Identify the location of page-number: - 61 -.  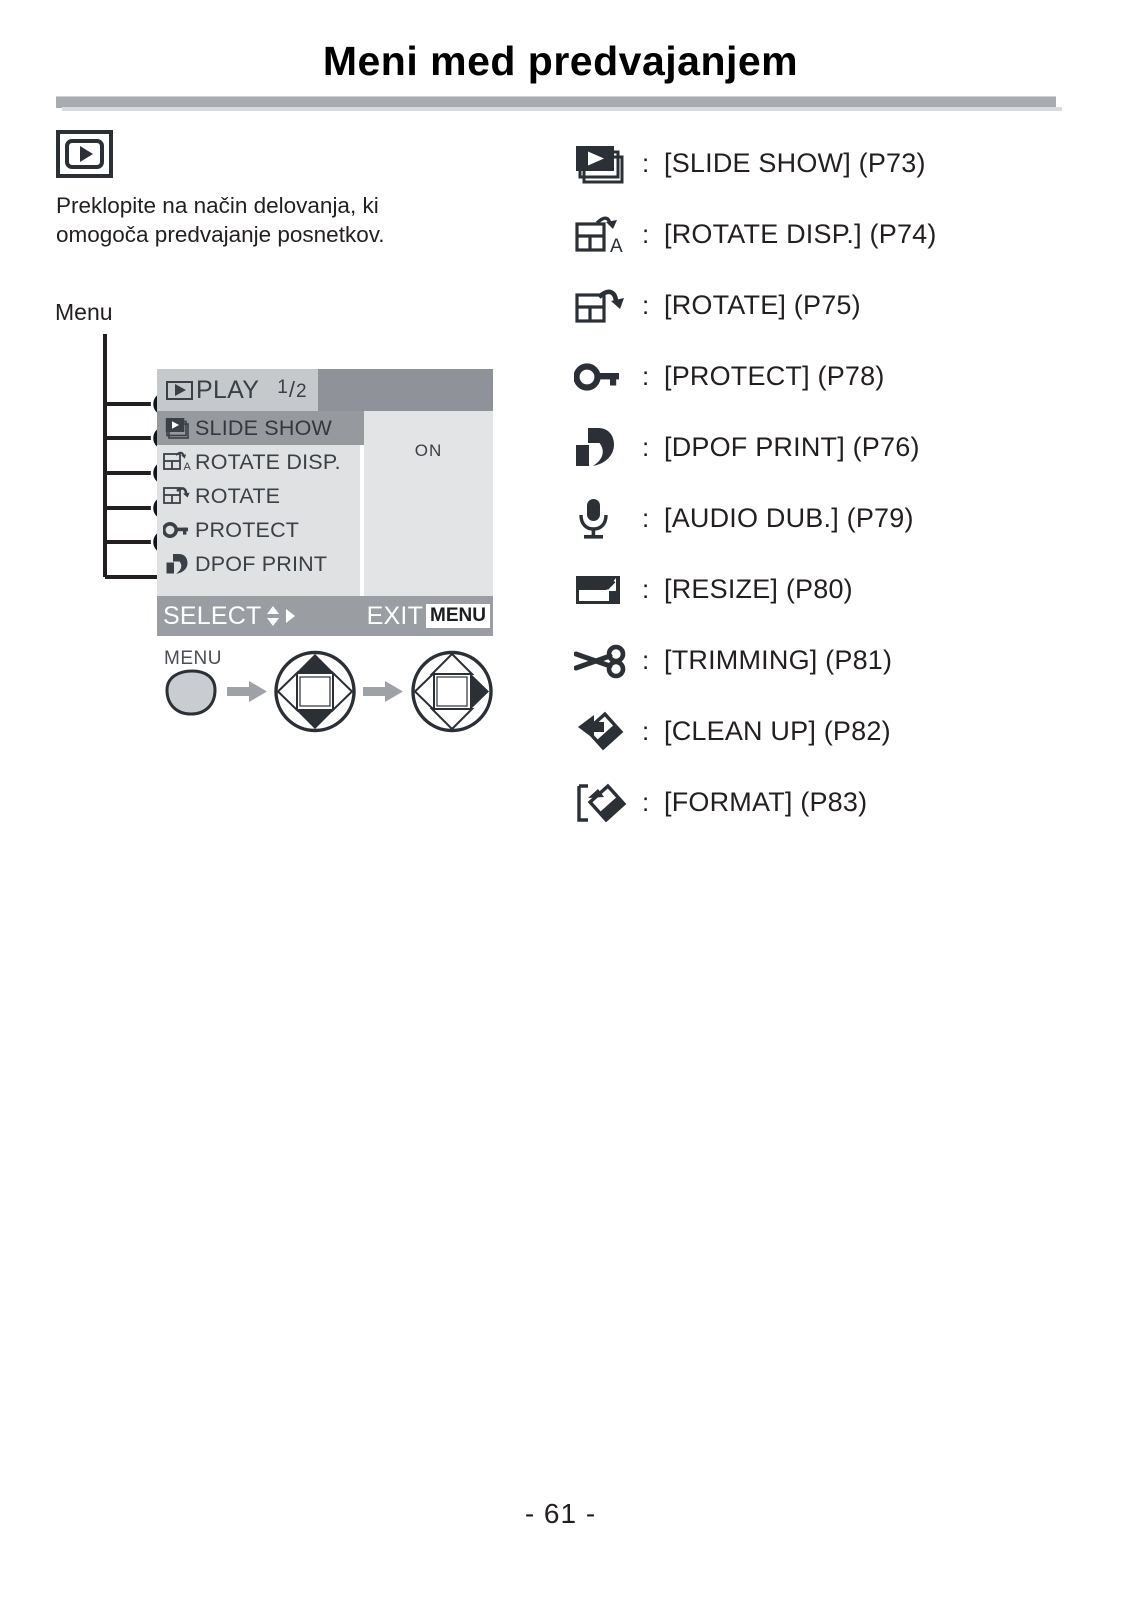
(560, 1513).